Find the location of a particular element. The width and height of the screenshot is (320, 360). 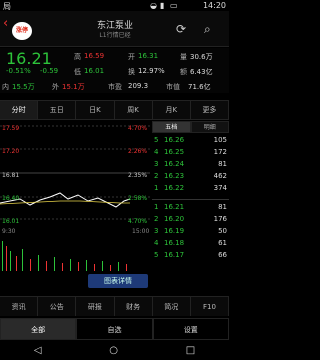

tab-news: 资讯 is located at coordinates (19, 306).